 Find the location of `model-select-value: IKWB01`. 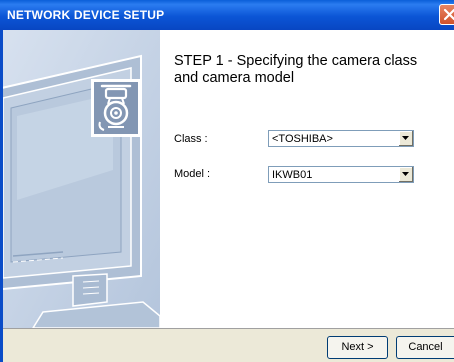

model-select-value: IKWB01 is located at coordinates (292, 175).